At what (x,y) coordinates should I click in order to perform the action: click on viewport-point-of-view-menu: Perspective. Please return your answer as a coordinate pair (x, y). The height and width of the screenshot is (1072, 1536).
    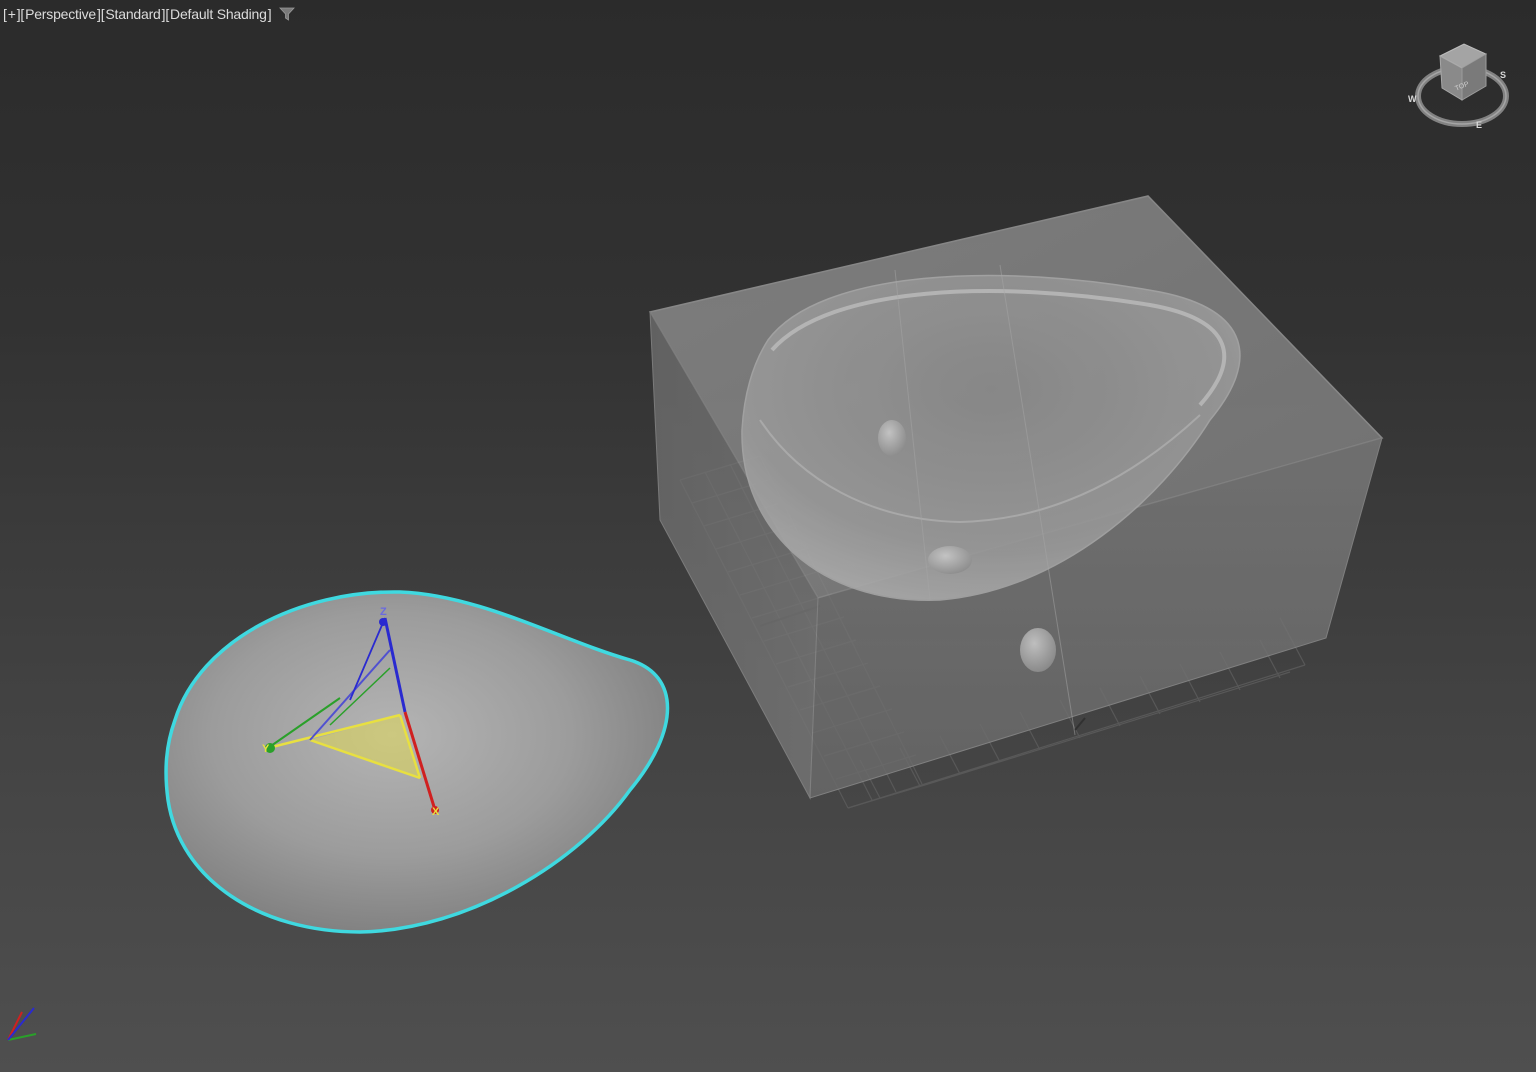
    Looking at the image, I should click on (60, 14).